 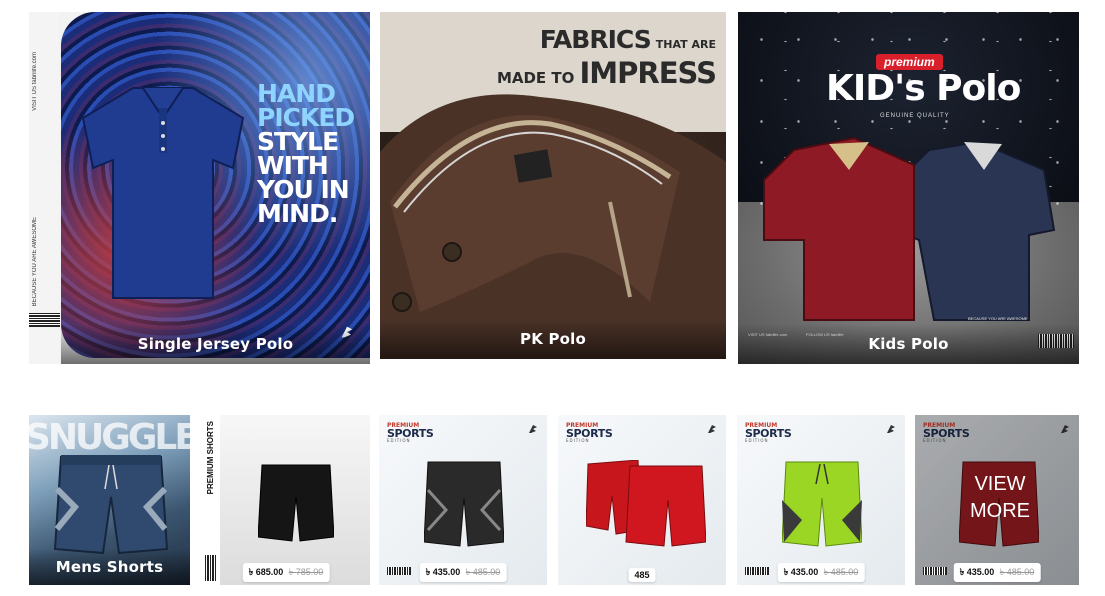 I want to click on price-old: ৳ 785.00, so click(x=306, y=572).